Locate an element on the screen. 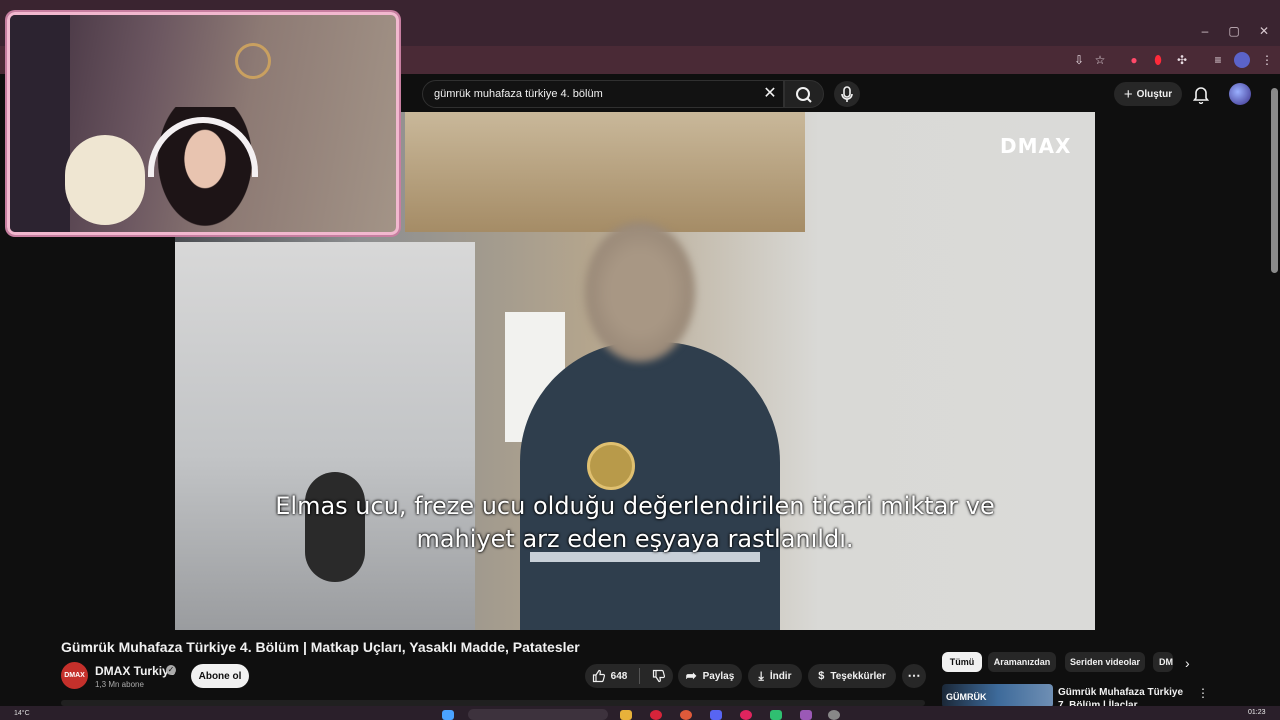 Image resolution: width=1280 pixels, height=720 pixels. share-icon: ➦ is located at coordinates (691, 675).